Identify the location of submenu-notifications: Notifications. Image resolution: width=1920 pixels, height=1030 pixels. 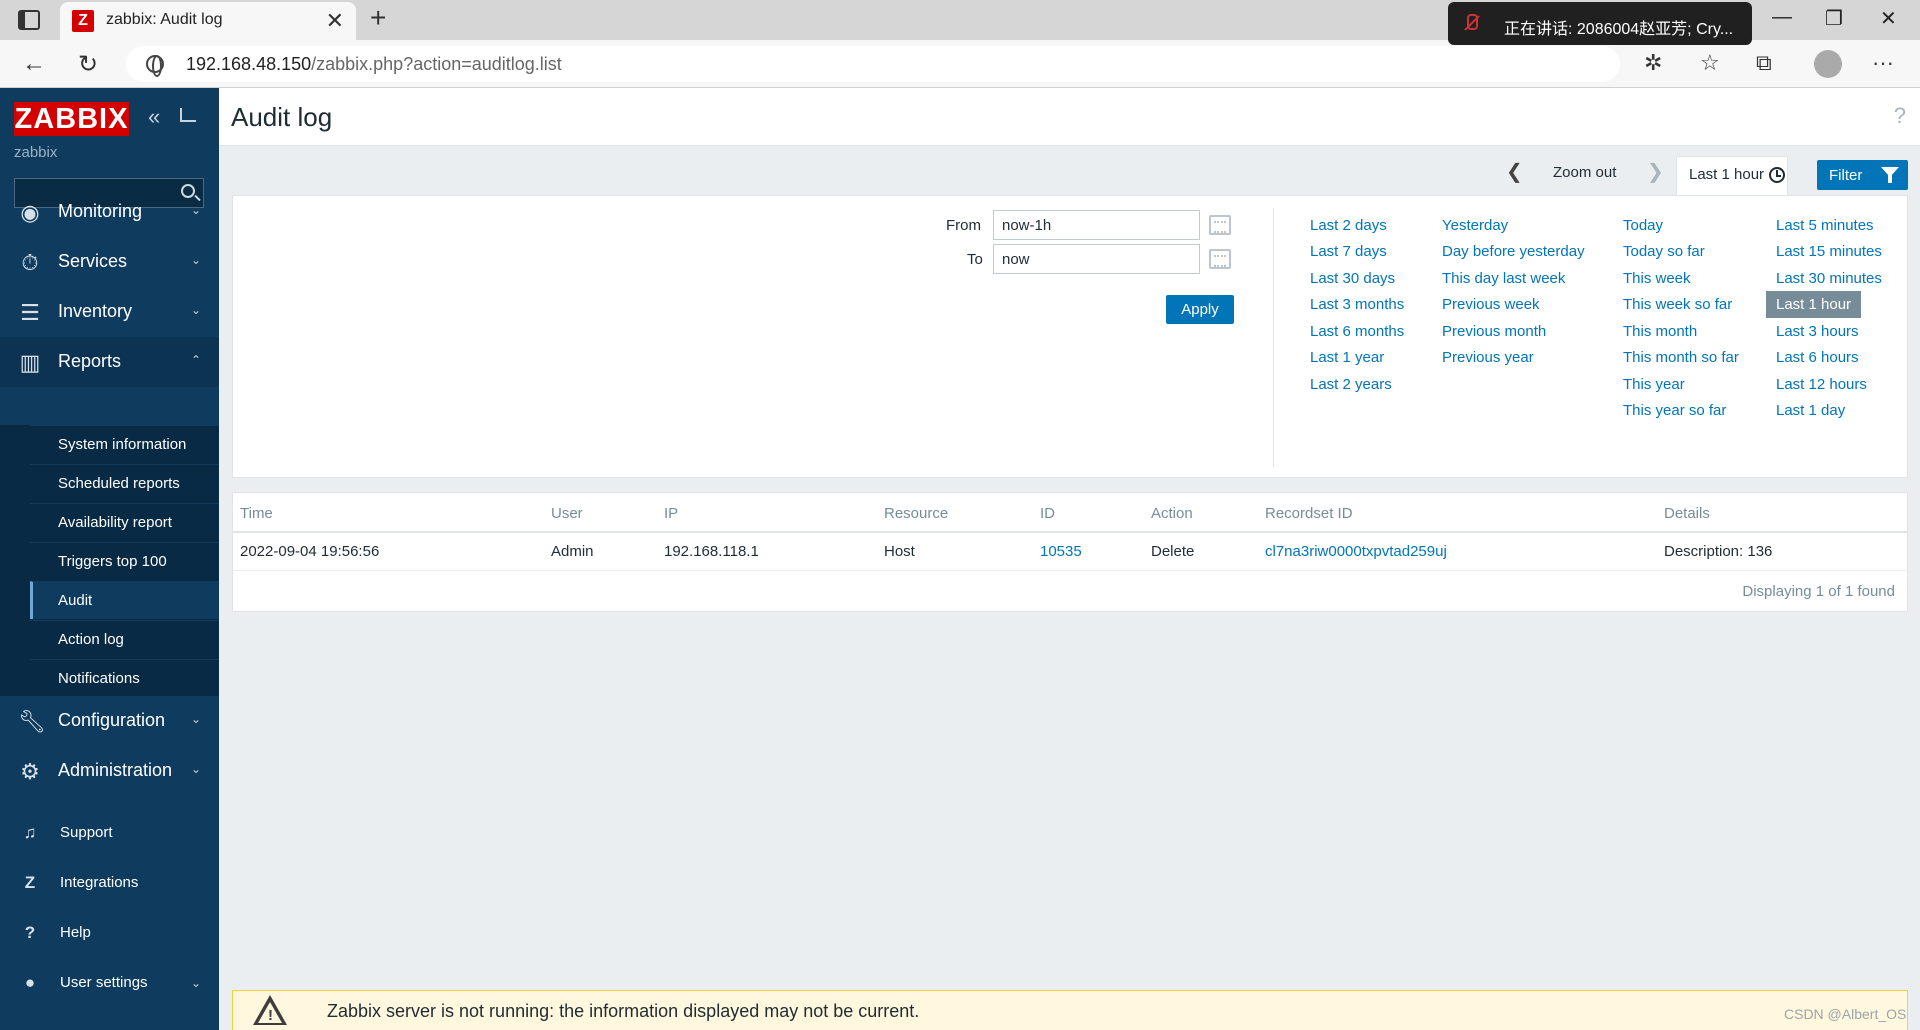
(124, 678).